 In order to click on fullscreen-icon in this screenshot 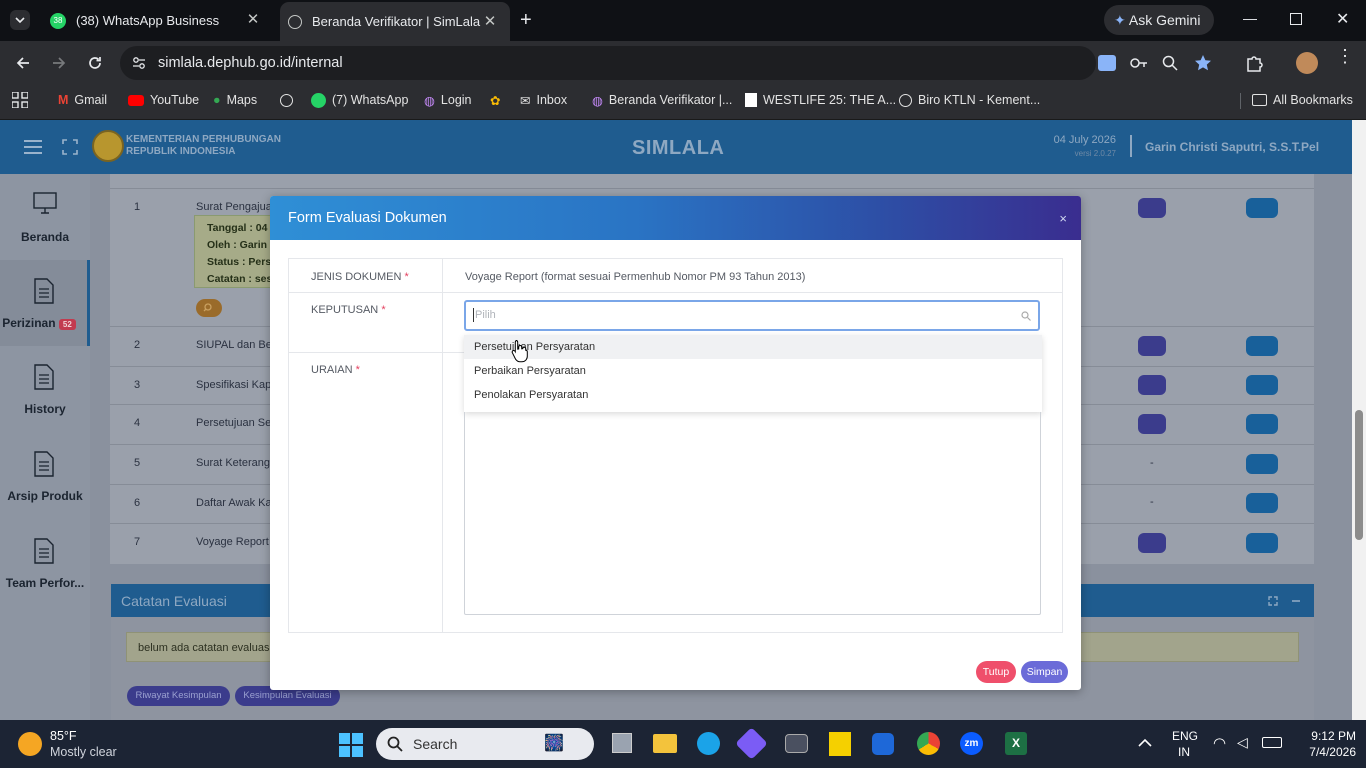, I will do `click(70, 147)`.